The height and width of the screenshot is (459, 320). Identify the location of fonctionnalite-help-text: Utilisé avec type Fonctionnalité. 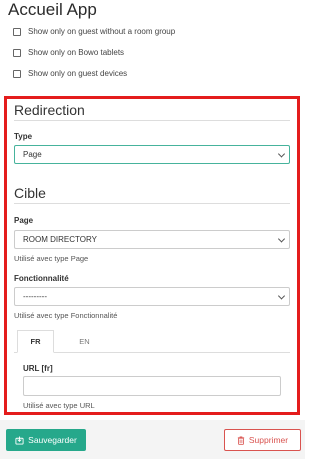
(66, 315).